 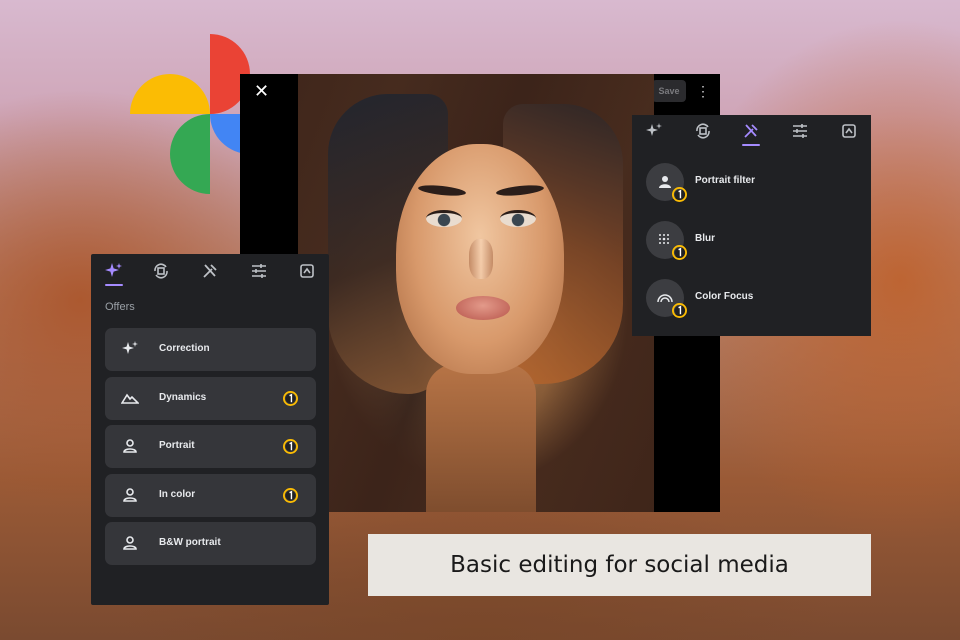 What do you see at coordinates (261, 91) in the screenshot?
I see `close-icon: ✕` at bounding box center [261, 91].